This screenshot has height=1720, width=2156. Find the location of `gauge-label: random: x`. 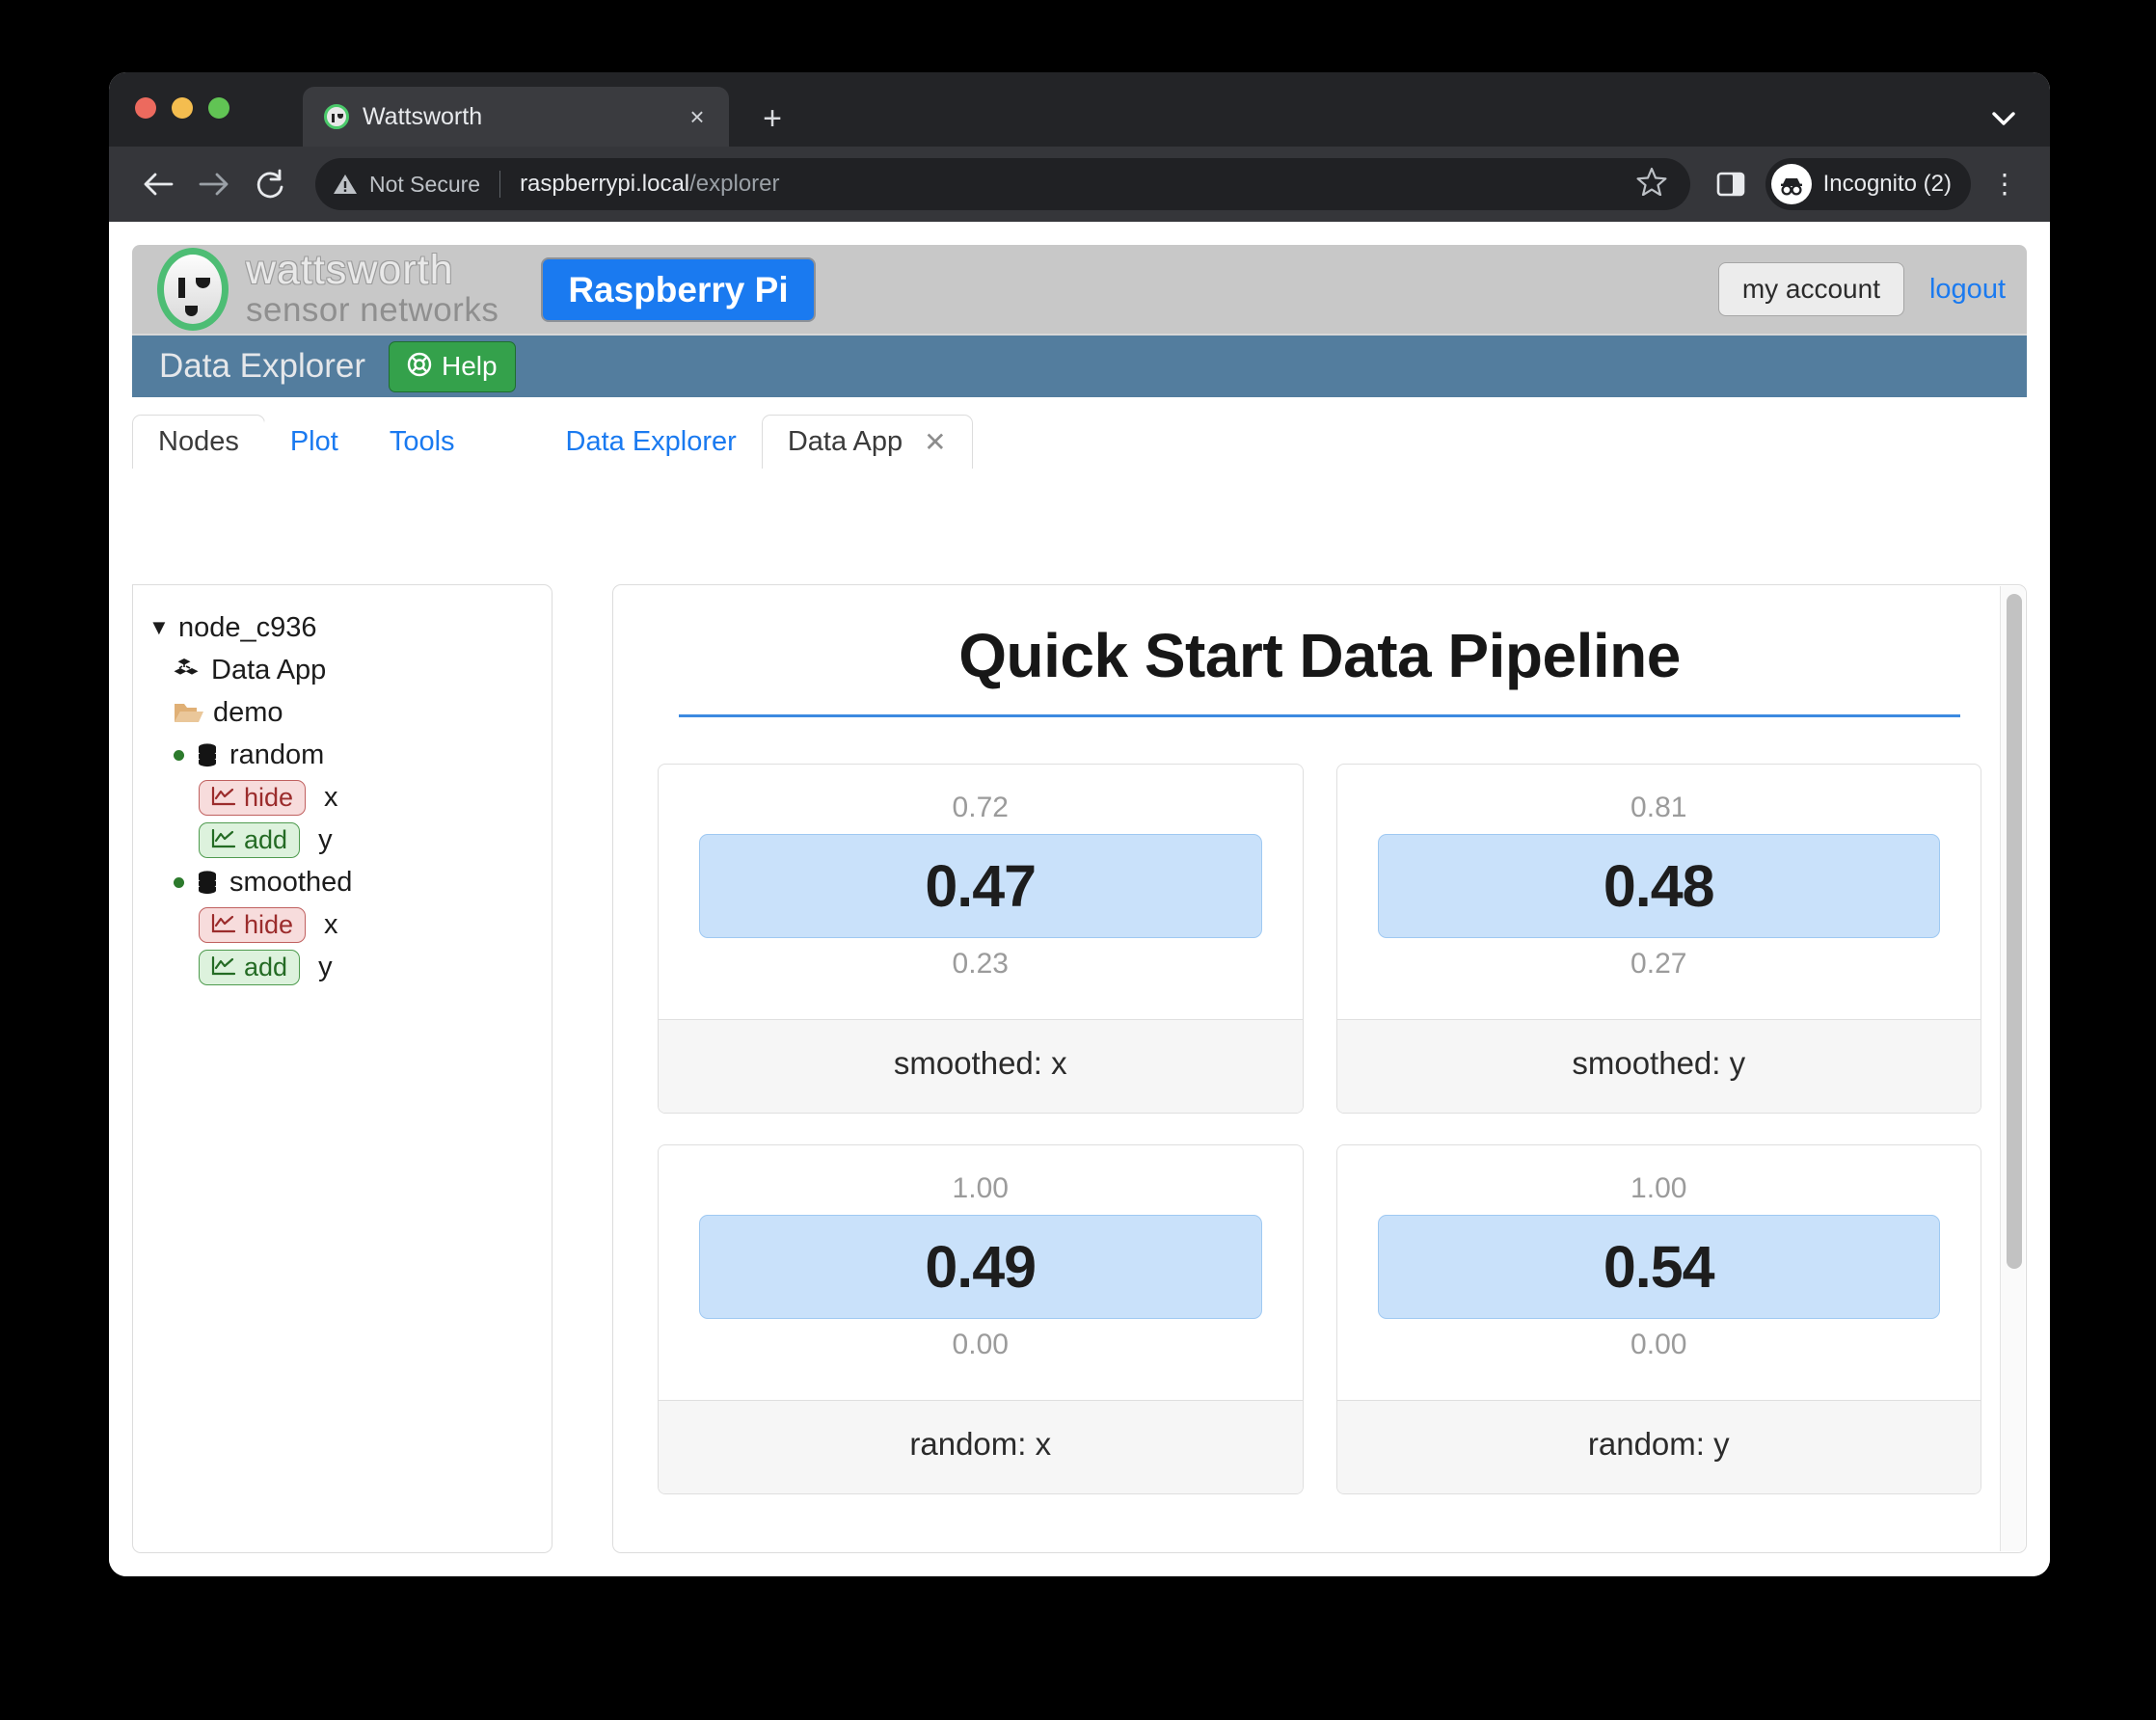

gauge-label: random: x is located at coordinates (981, 1447).